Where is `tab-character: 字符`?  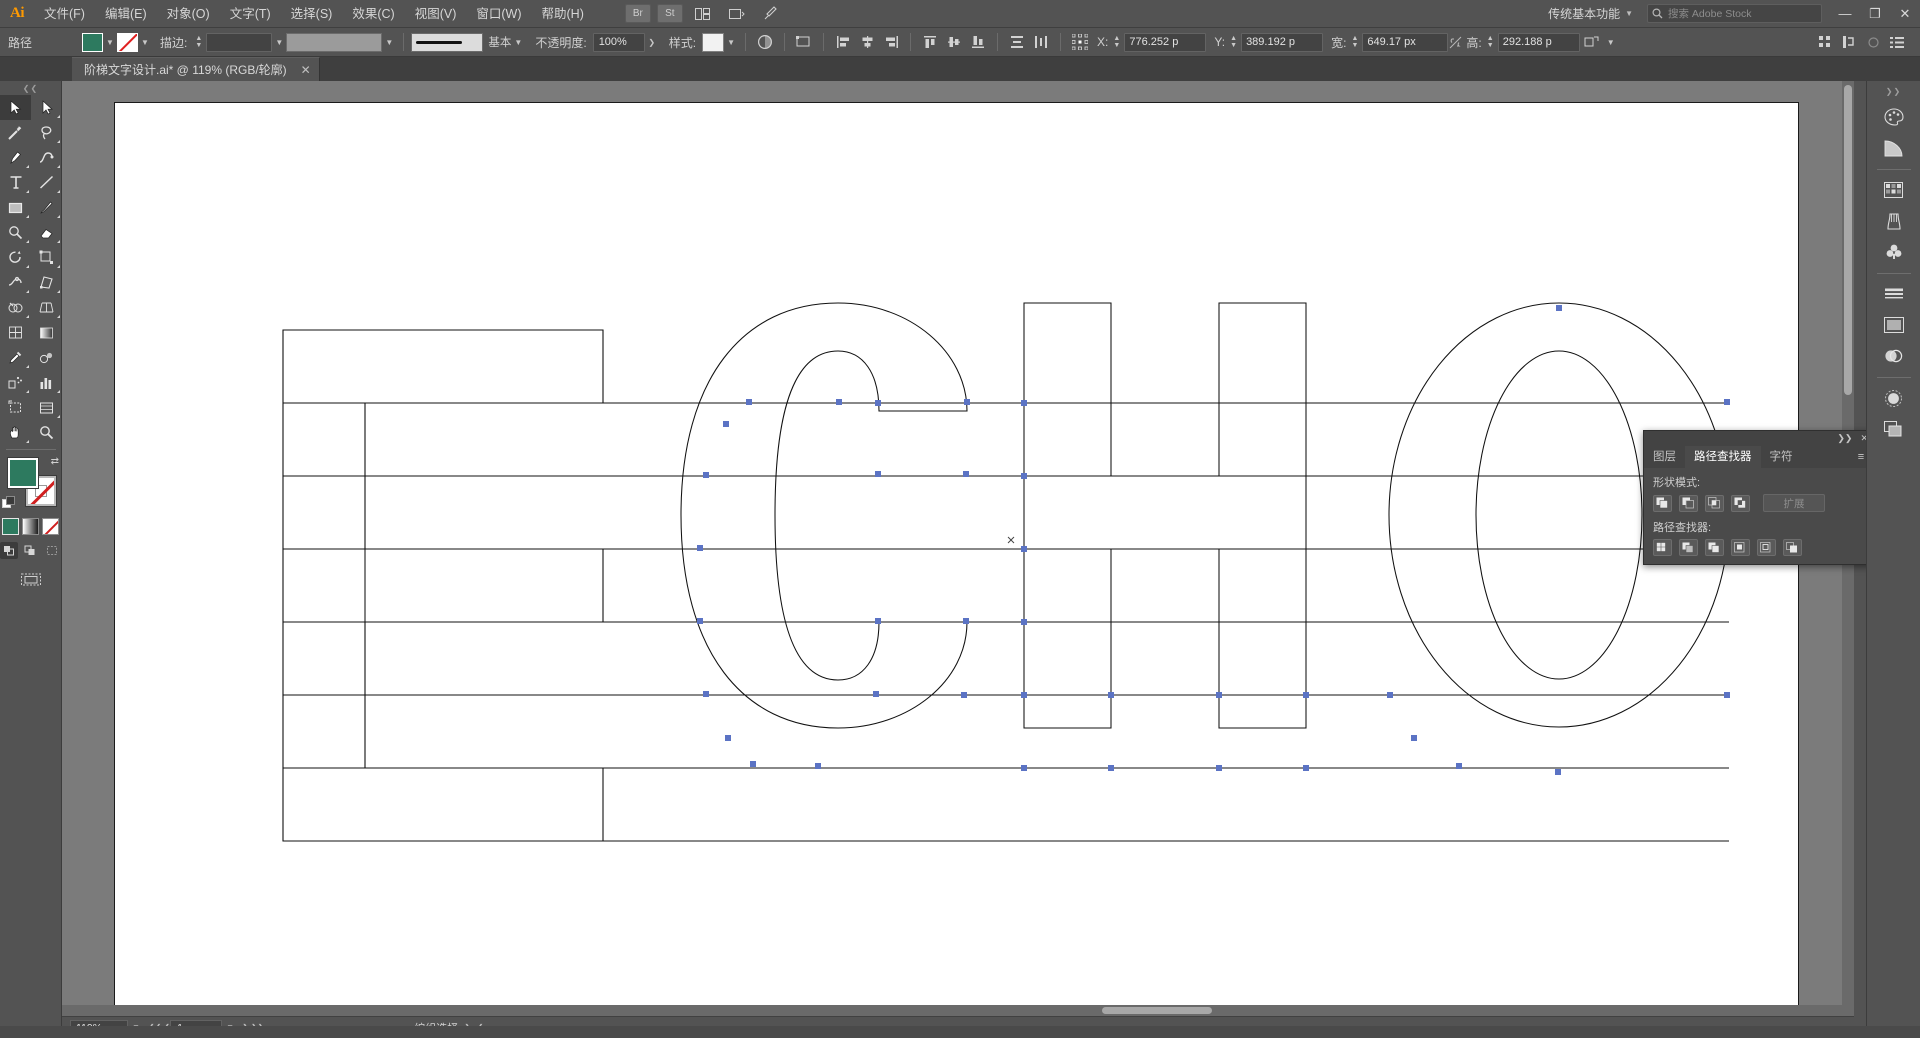 tab-character: 字符 is located at coordinates (1781, 457).